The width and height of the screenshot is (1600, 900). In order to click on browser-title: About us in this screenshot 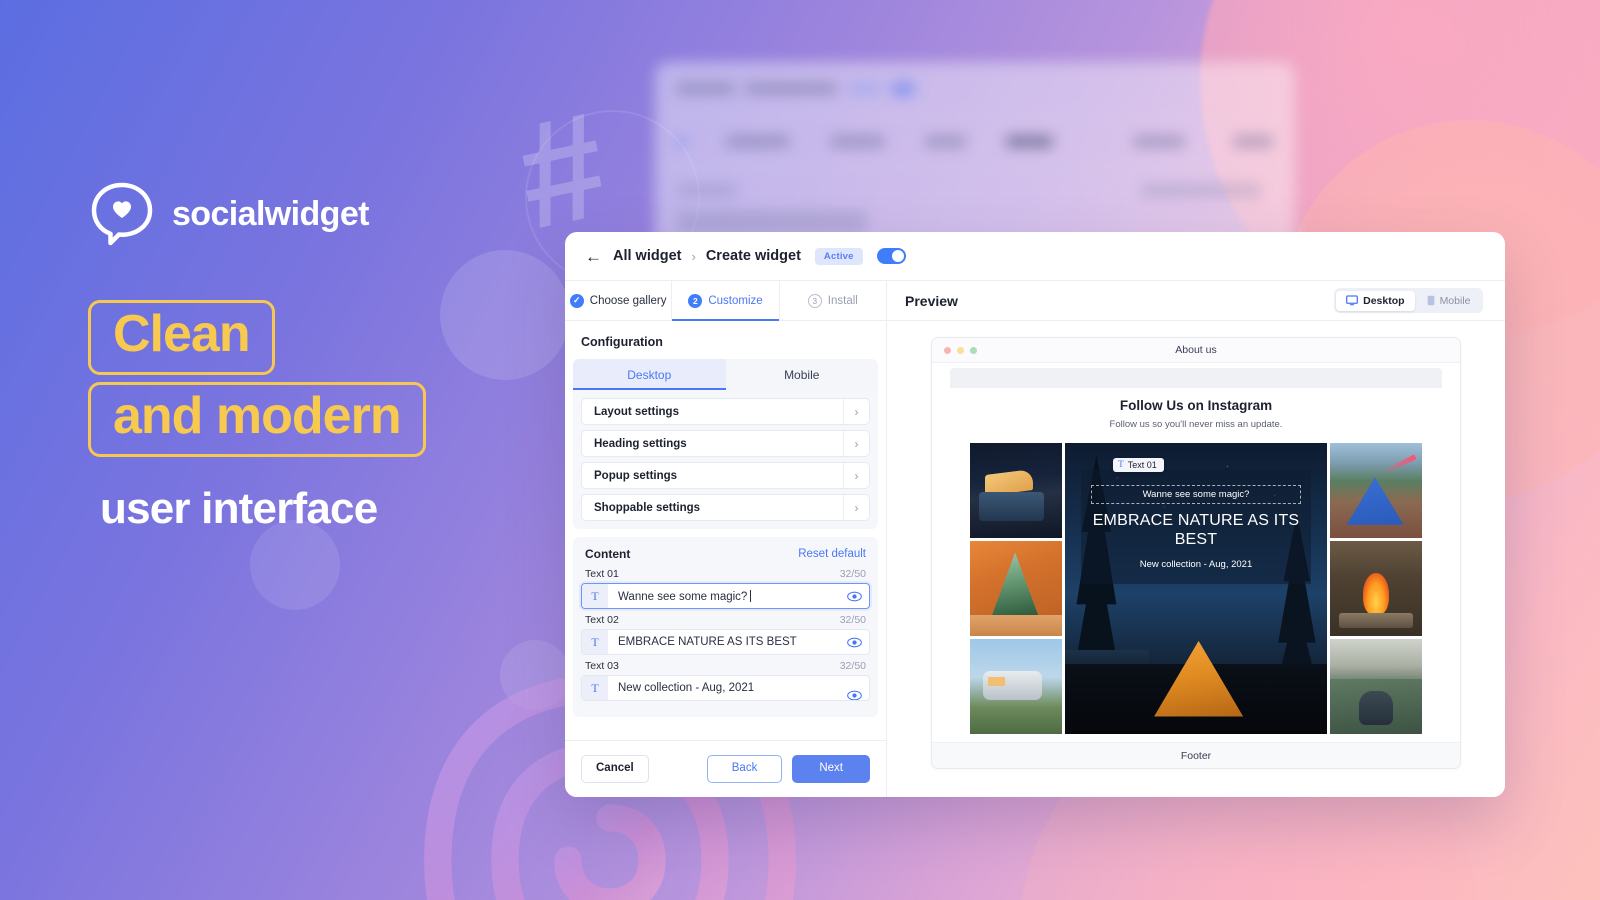, I will do `click(1196, 350)`.